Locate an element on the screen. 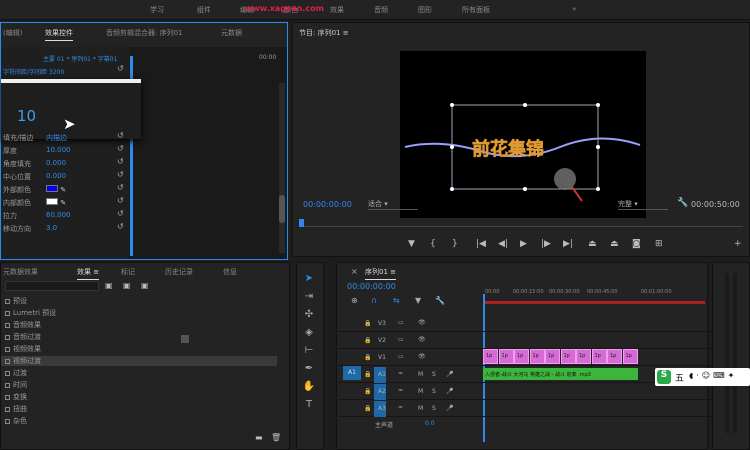 This screenshot has width=750, height=450. razor-tool-icon: ◈ is located at coordinates (309, 332).